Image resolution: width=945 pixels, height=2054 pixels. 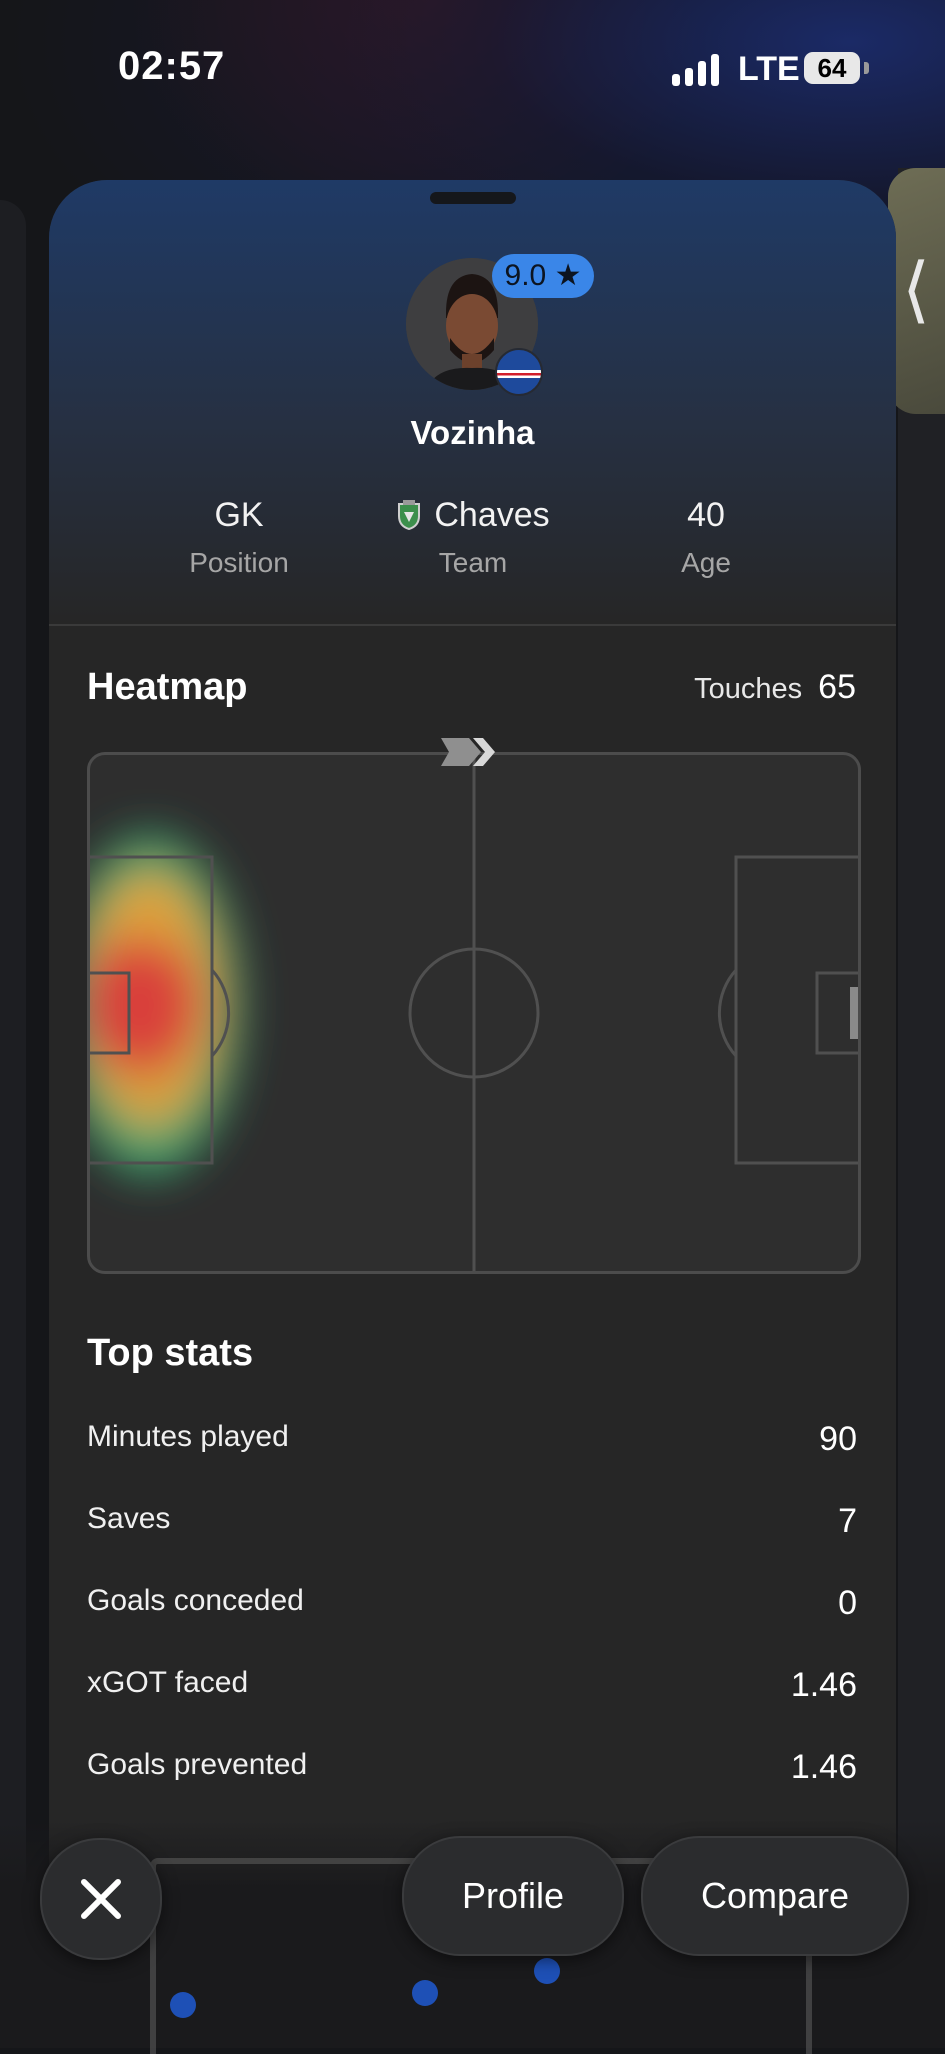 What do you see at coordinates (847, 1603) in the screenshot?
I see `stat-value: 0` at bounding box center [847, 1603].